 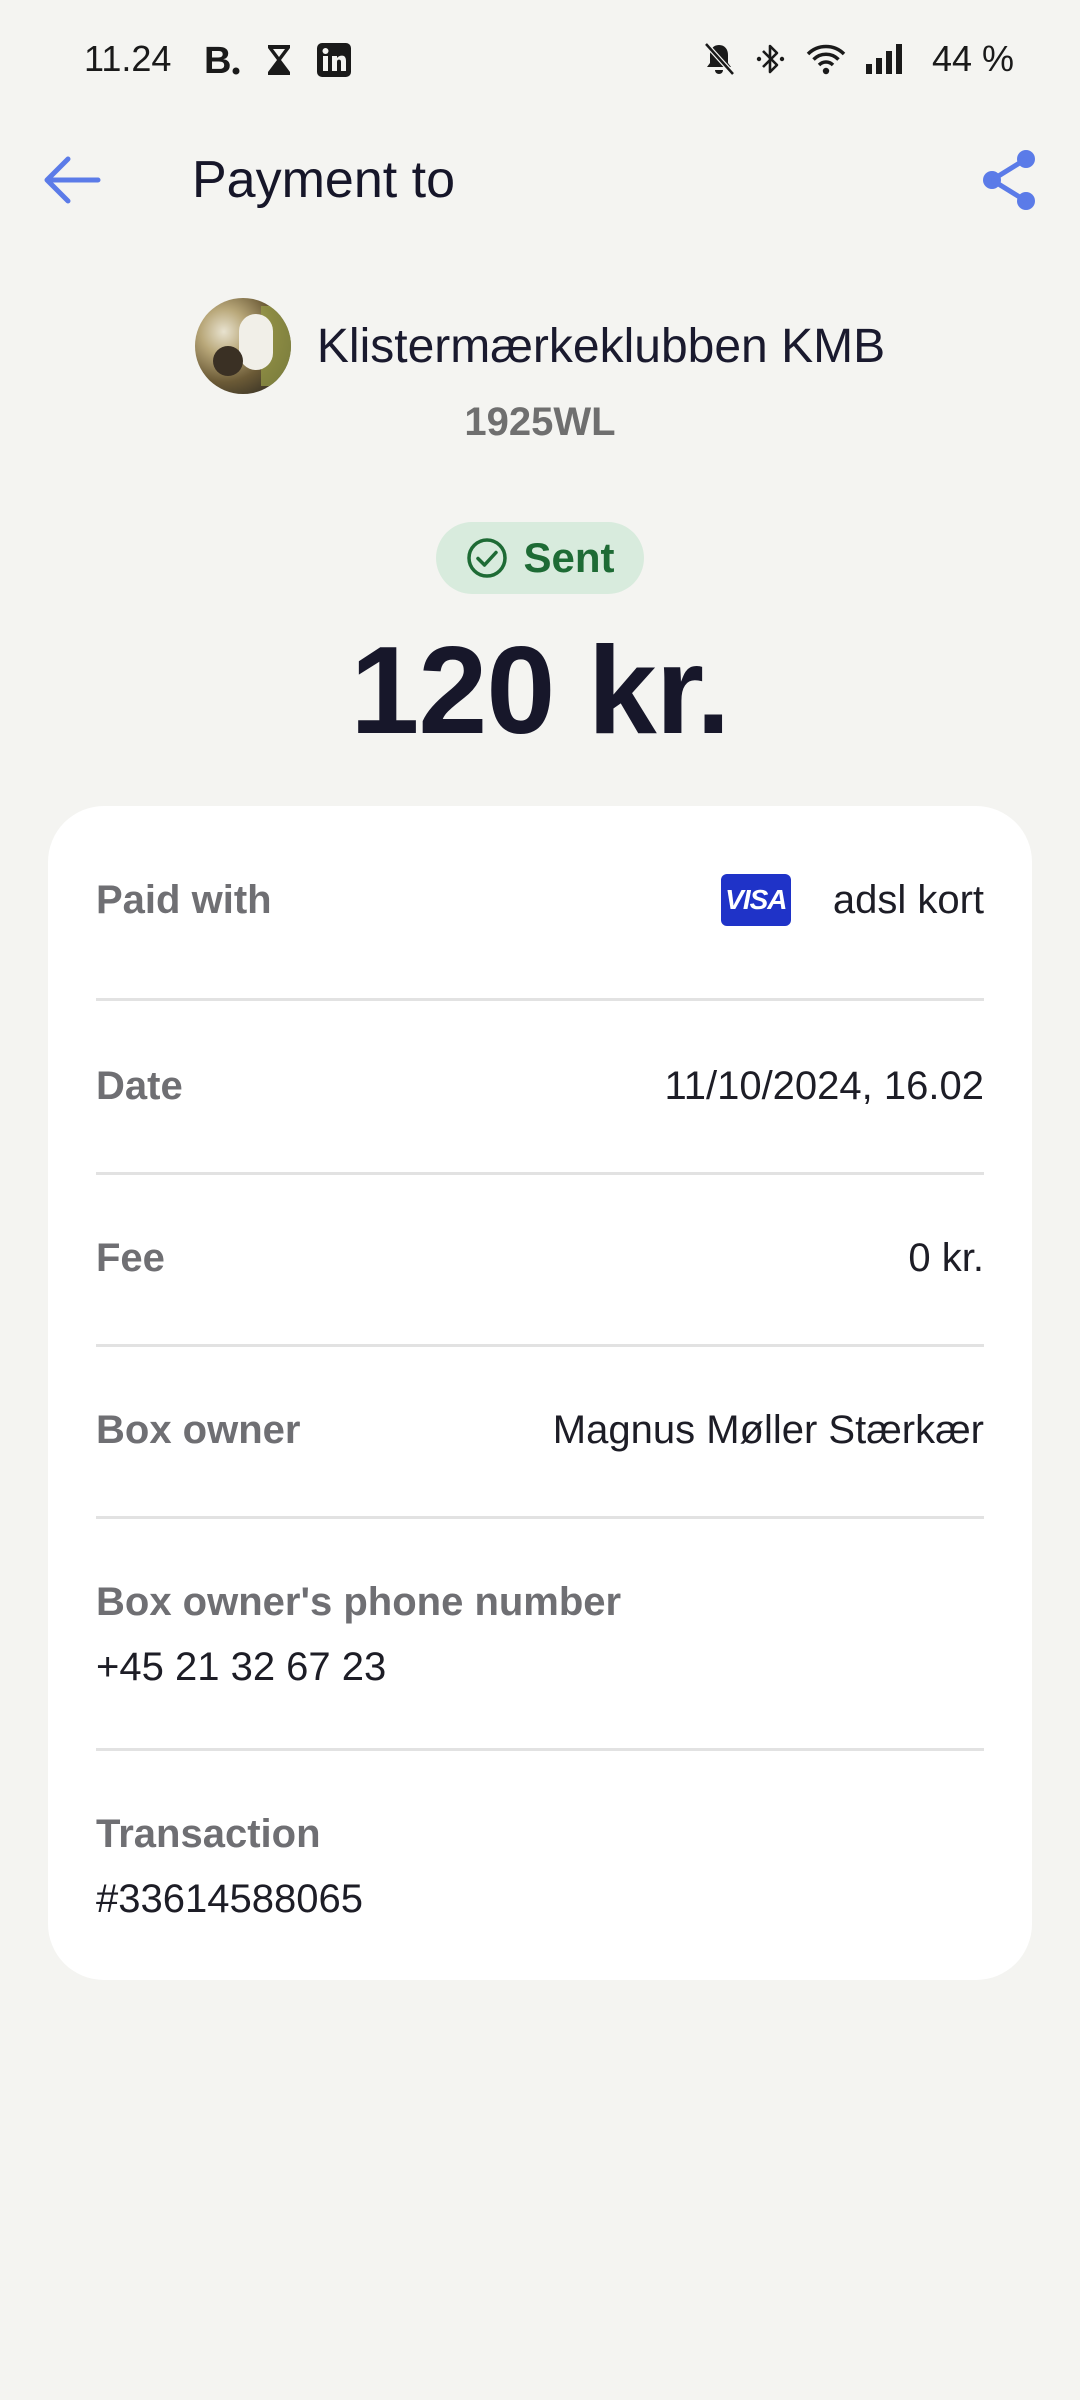 I want to click on card-name: adsl kort, so click(x=908, y=899).